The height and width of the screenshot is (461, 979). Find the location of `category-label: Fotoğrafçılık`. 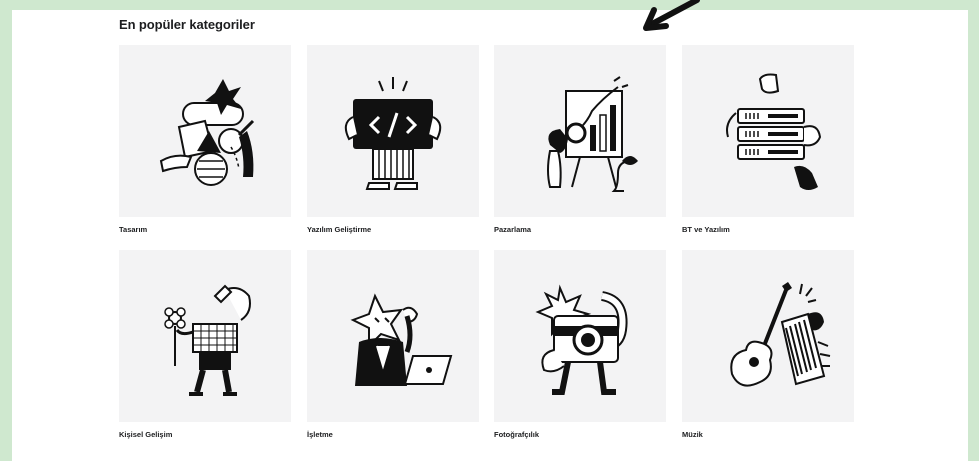

category-label: Fotoğrafçılık is located at coordinates (517, 434).